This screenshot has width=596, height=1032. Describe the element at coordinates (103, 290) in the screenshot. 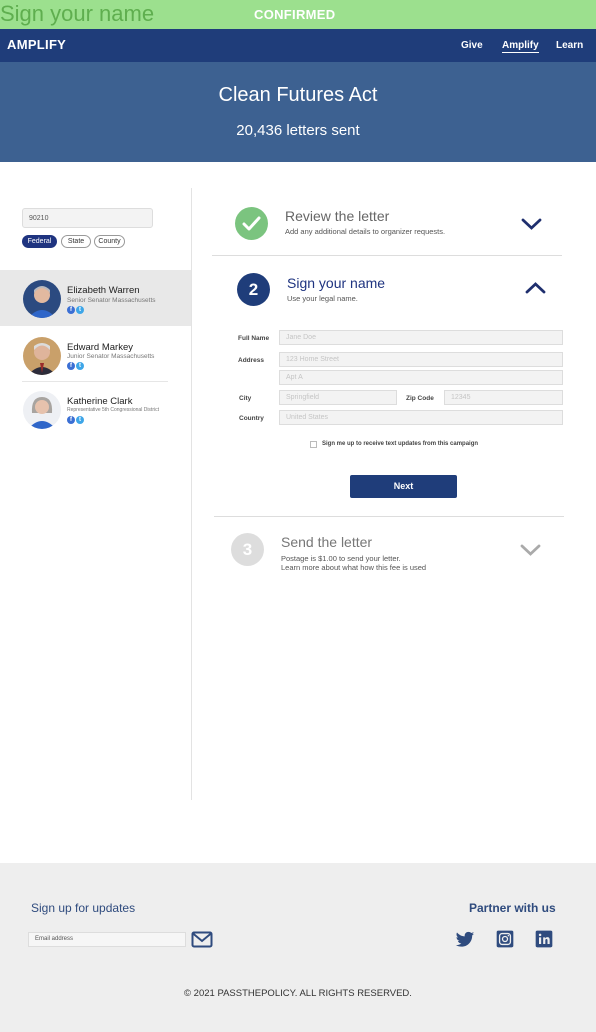

I see `rep-name: Elizabeth Warren` at that location.